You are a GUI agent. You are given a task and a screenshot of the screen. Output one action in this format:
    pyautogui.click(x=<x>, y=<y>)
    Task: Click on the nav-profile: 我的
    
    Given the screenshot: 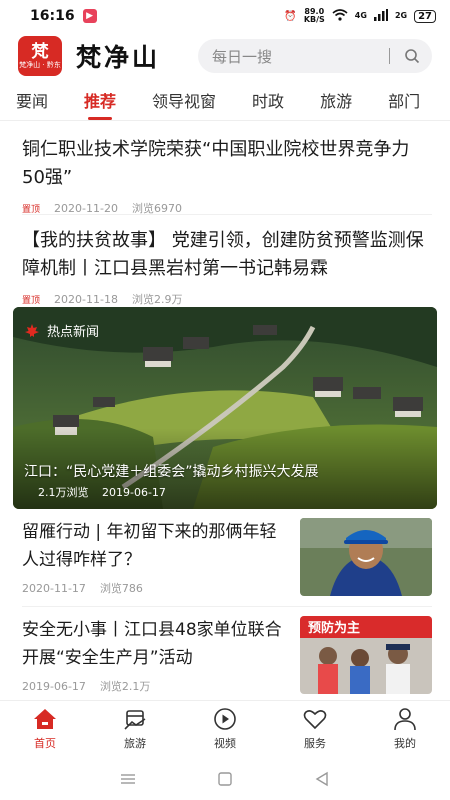 What is the action you would take?
    pyautogui.click(x=405, y=728)
    